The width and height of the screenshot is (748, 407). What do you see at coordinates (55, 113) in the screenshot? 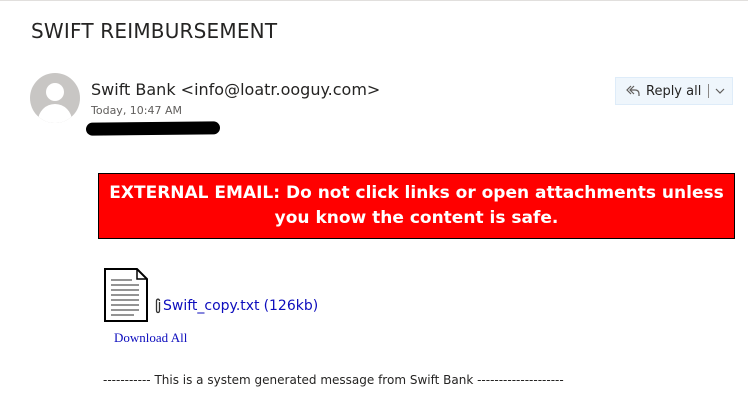
I see `avatar-shoulders-shape` at bounding box center [55, 113].